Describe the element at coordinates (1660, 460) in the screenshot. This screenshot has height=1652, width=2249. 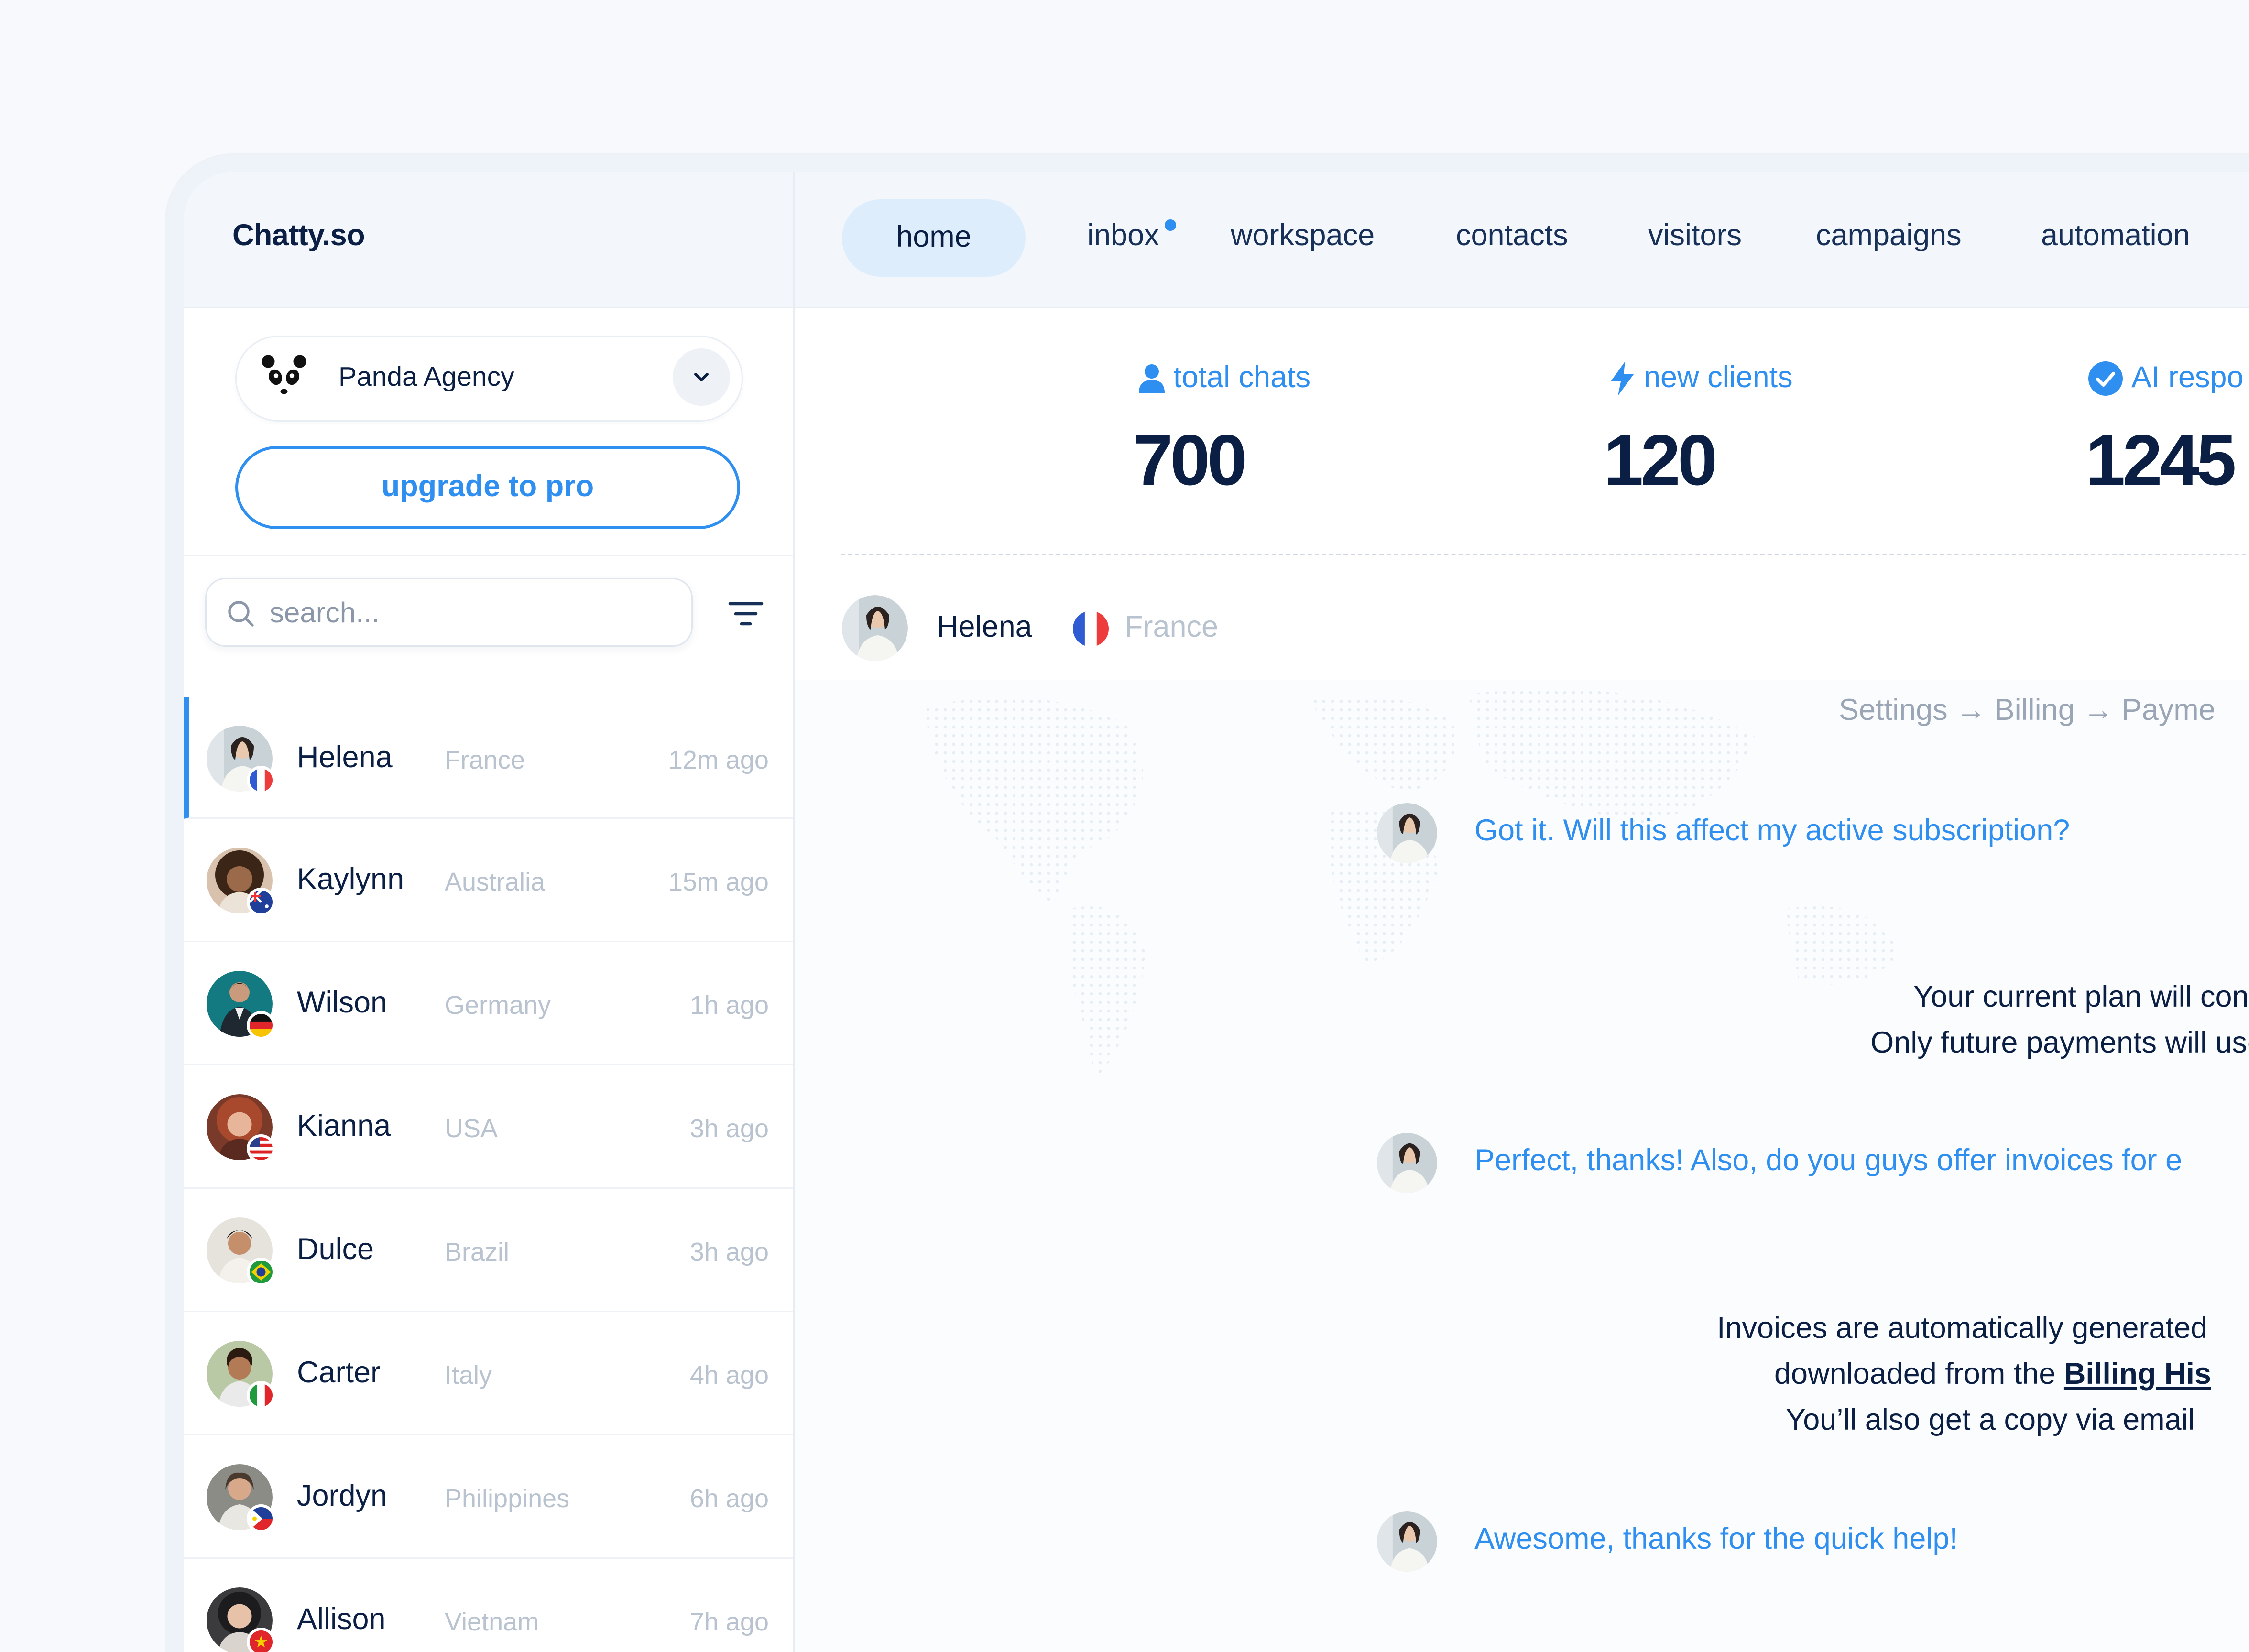
I see `stat-value-new-clients: 120` at that location.